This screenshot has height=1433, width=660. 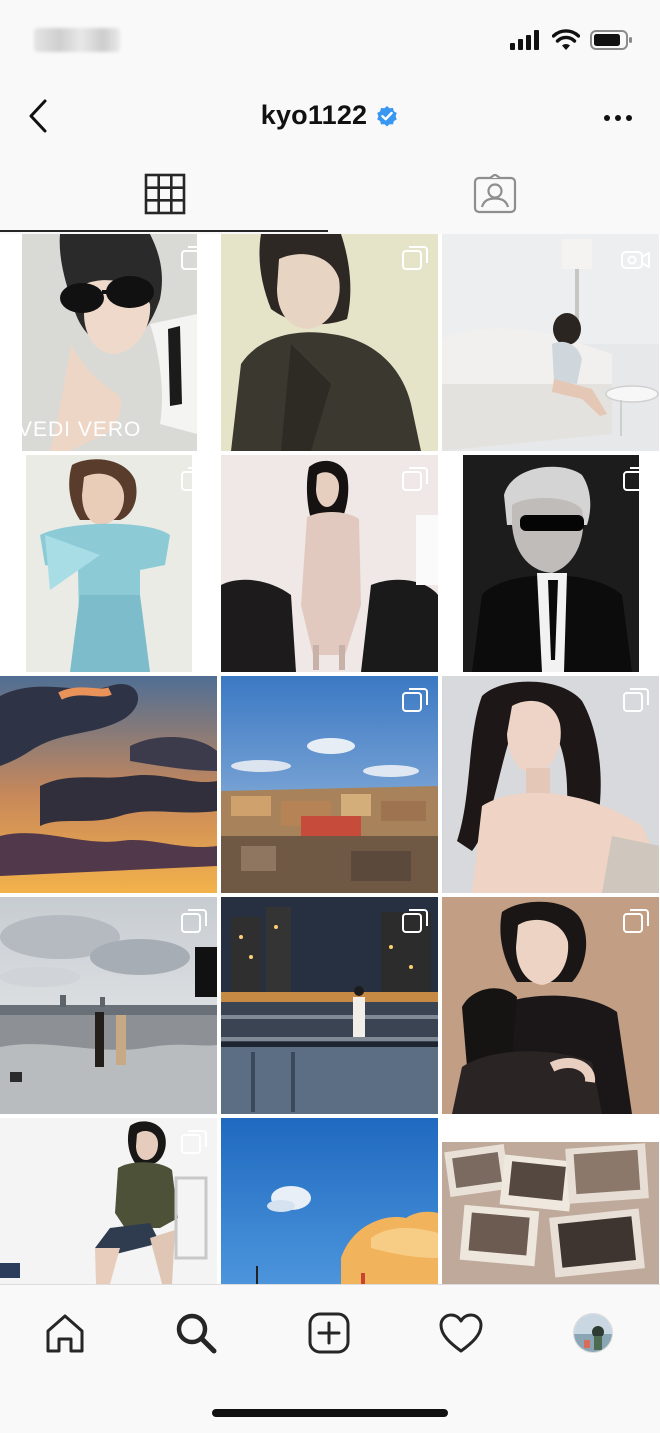 What do you see at coordinates (164, 231) in the screenshot?
I see `active-tab-indicator` at bounding box center [164, 231].